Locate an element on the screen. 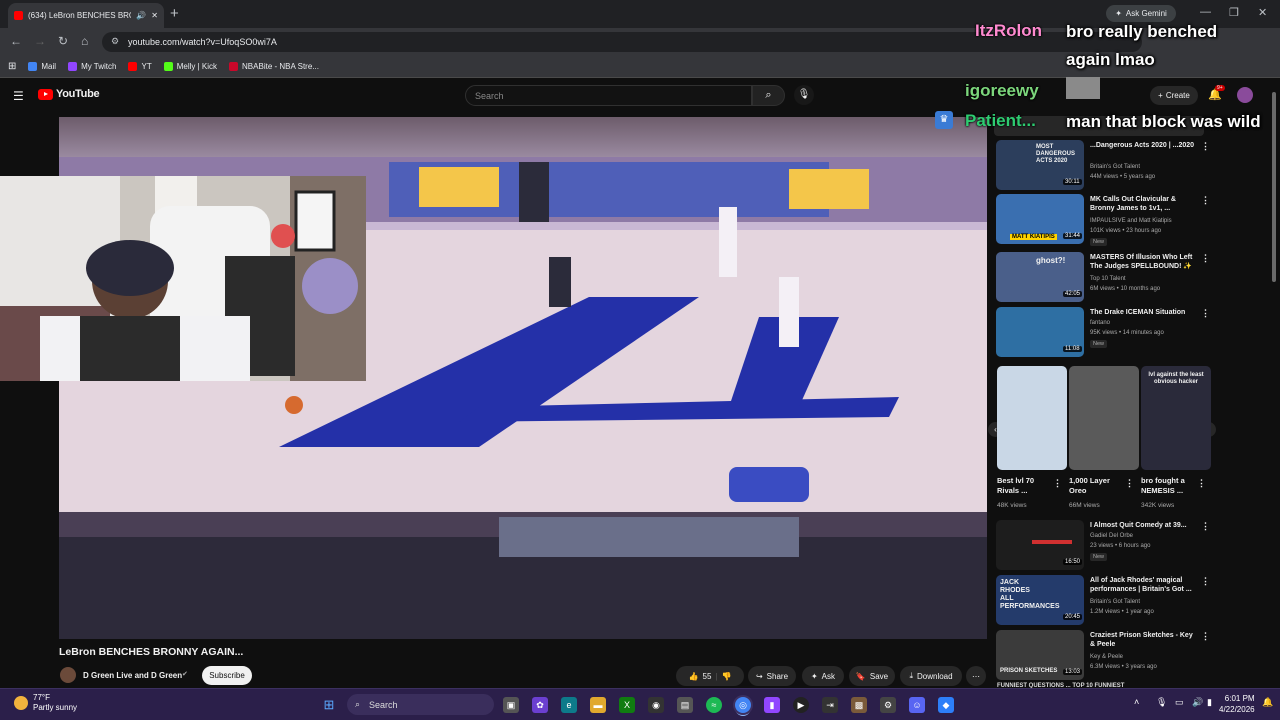  youtube-play-icon is located at coordinates (45, 94).